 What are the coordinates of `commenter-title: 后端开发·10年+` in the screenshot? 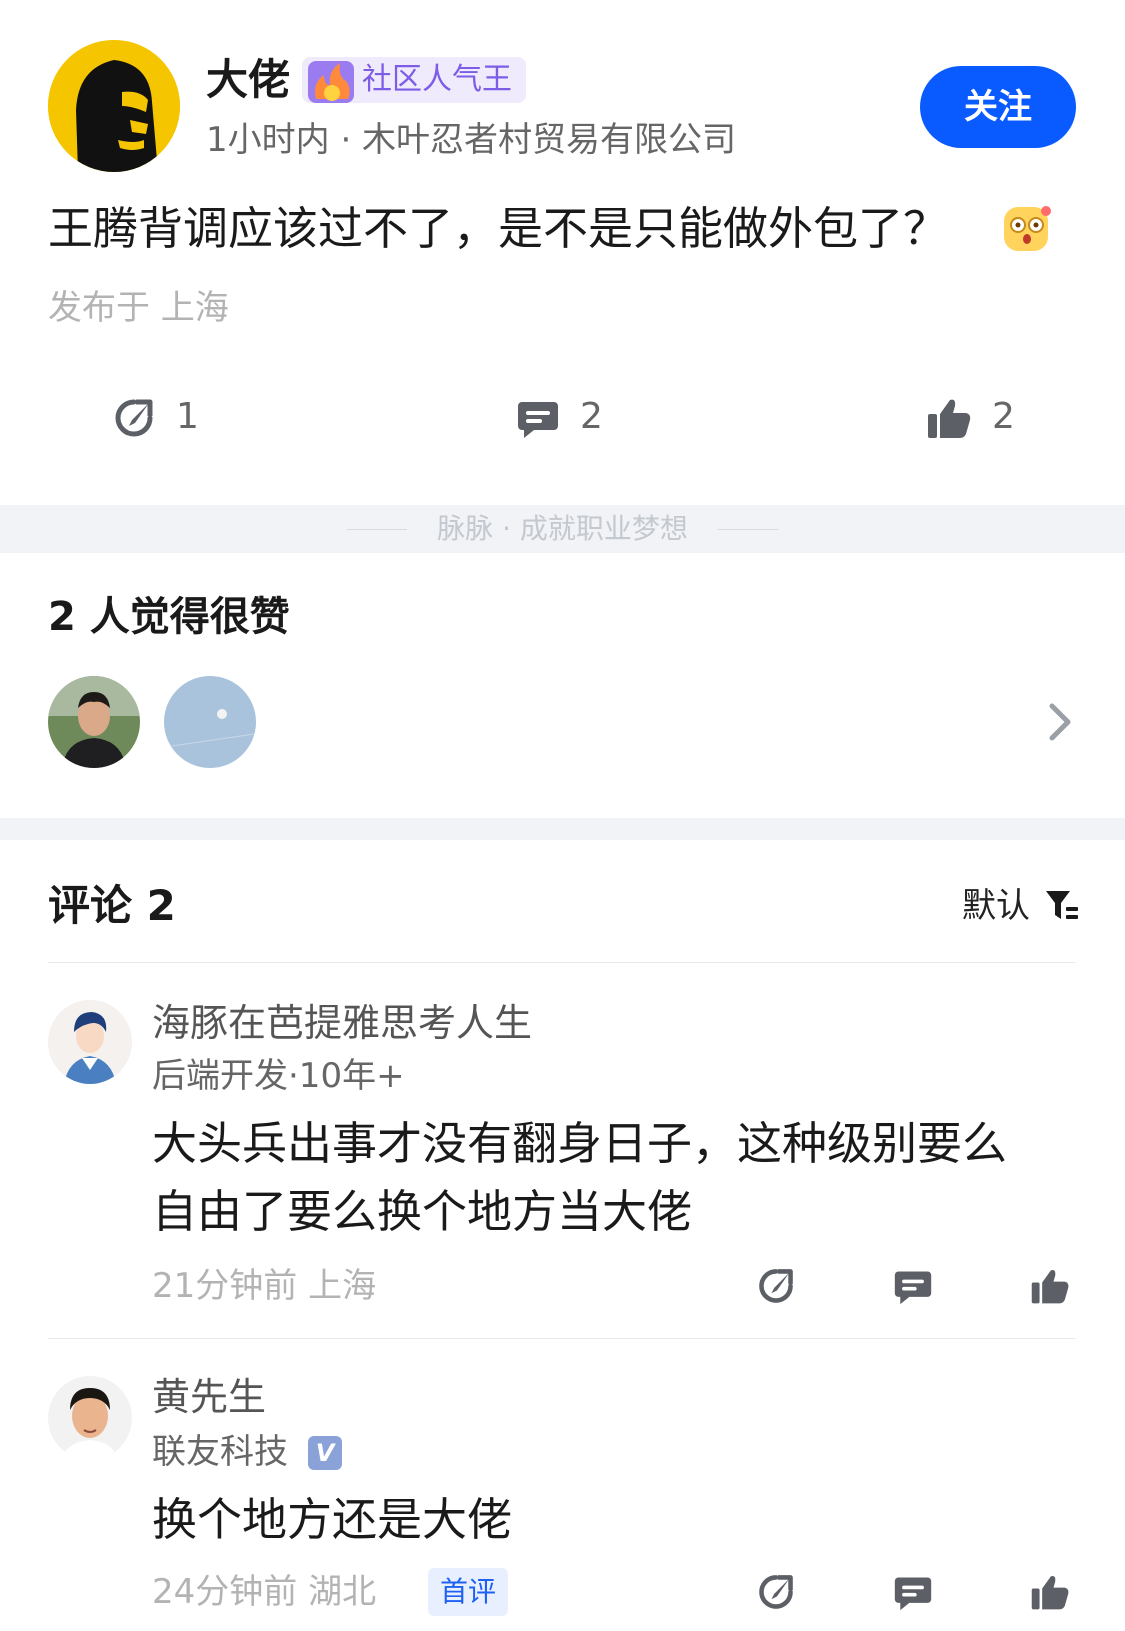 It's located at (278, 1076).